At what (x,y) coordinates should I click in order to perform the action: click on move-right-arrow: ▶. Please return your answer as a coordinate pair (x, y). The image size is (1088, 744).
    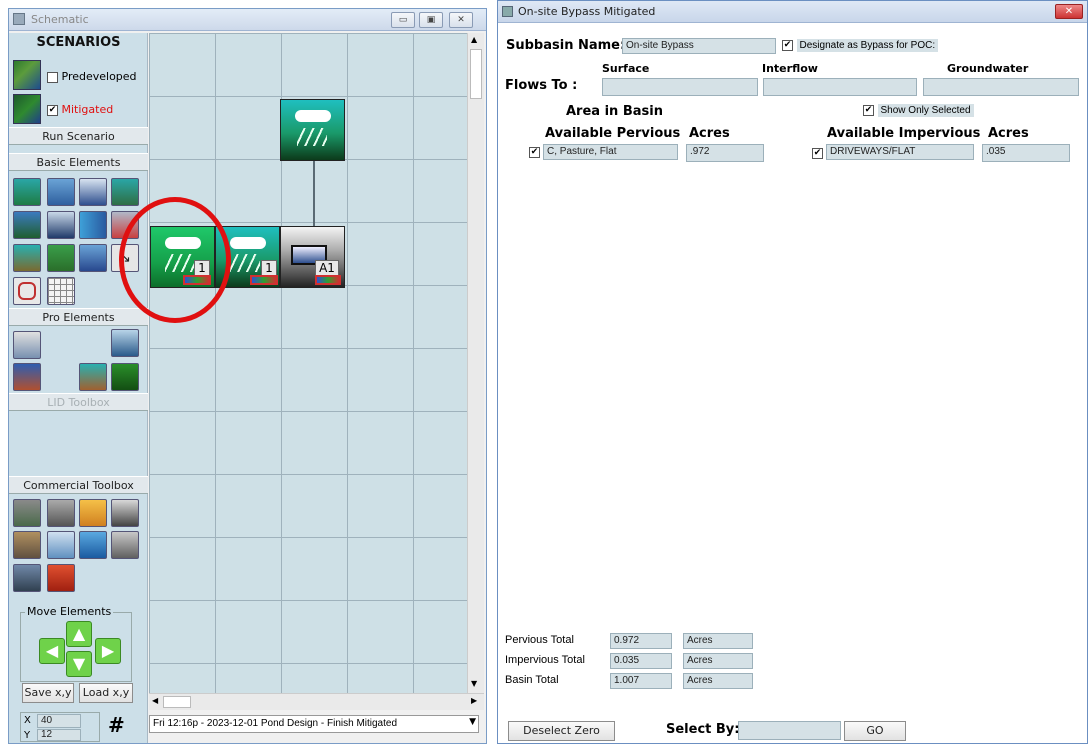
    Looking at the image, I should click on (108, 651).